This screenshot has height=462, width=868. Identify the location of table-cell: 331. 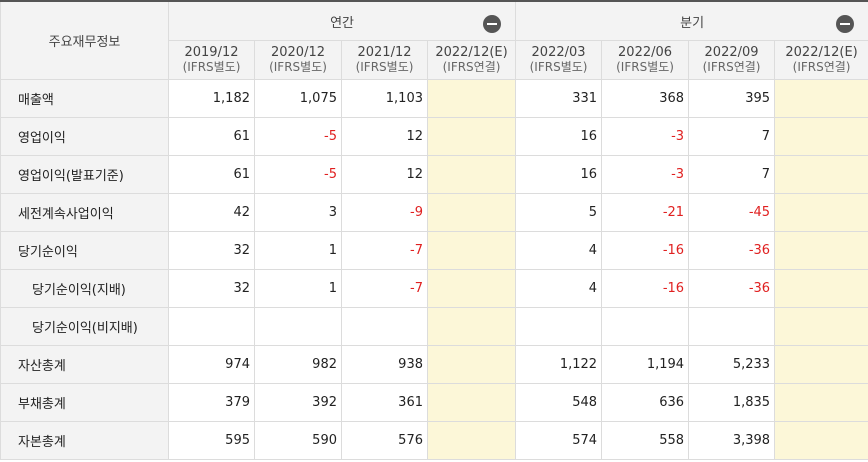
(559, 98).